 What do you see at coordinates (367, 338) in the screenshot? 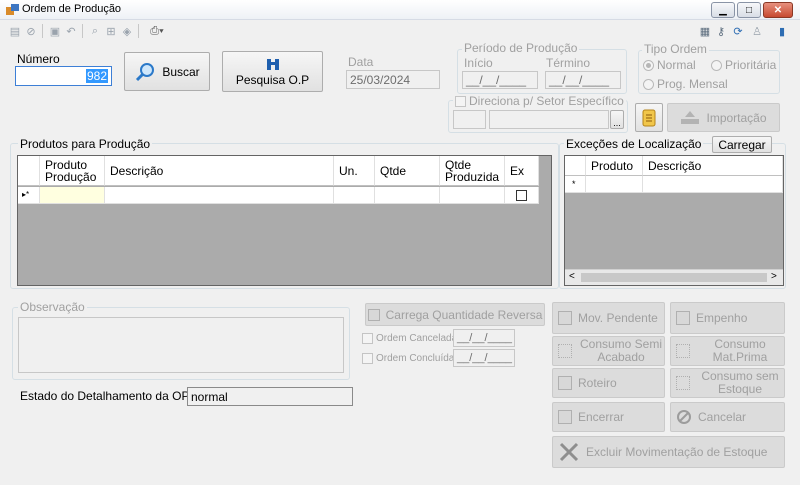
I see `ordem-cancelada-check-box` at bounding box center [367, 338].